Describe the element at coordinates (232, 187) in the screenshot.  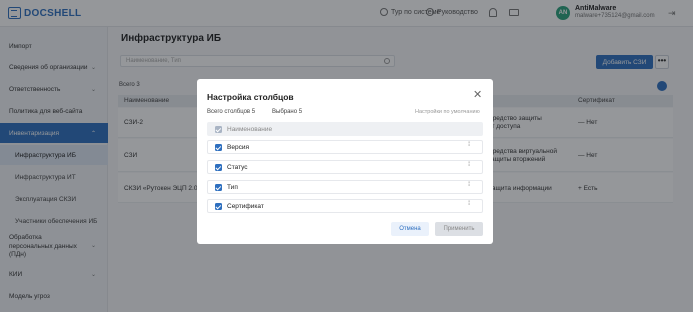
I see `column-option-label: Тип` at that location.